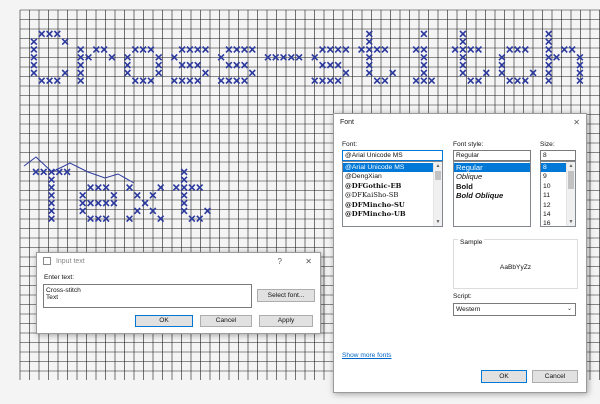 This screenshot has width=600, height=404. What do you see at coordinates (569, 309) in the screenshot?
I see `chevron-down-icon: ⌄` at bounding box center [569, 309].